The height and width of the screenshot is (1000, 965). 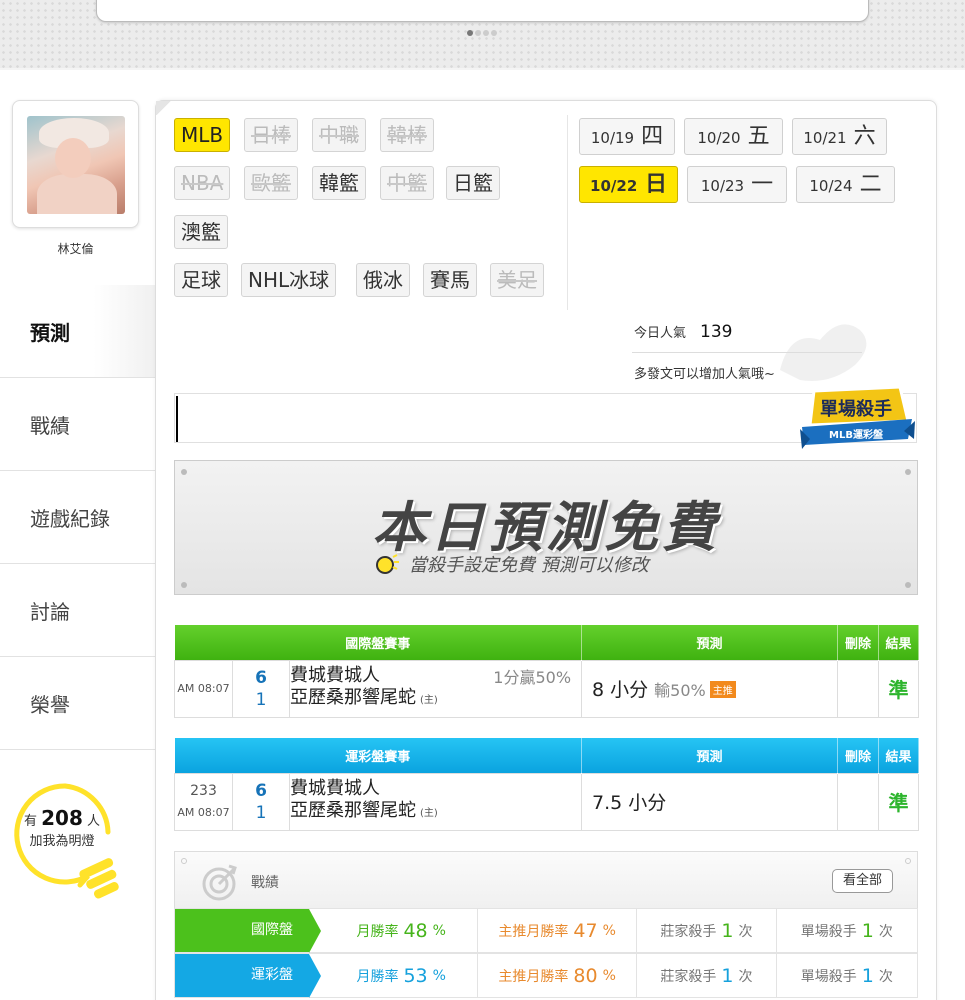 What do you see at coordinates (716, 332) in the screenshot?
I see `popularity-value: 139` at bounding box center [716, 332].